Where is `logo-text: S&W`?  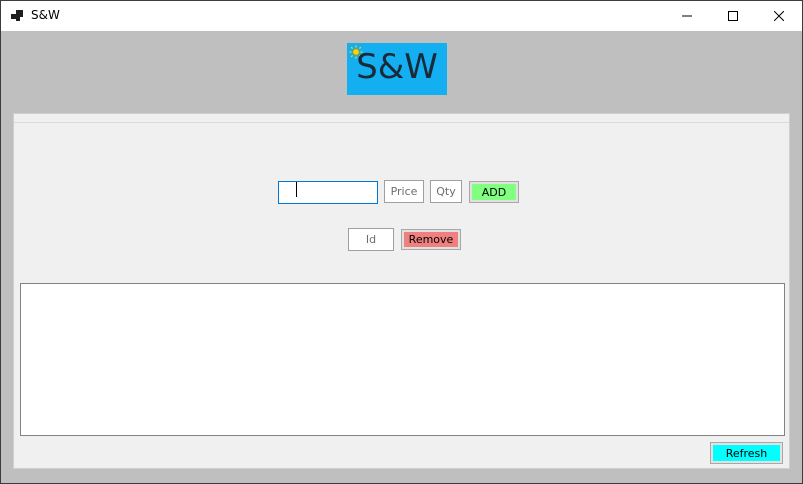
logo-text: S&W is located at coordinates (397, 67).